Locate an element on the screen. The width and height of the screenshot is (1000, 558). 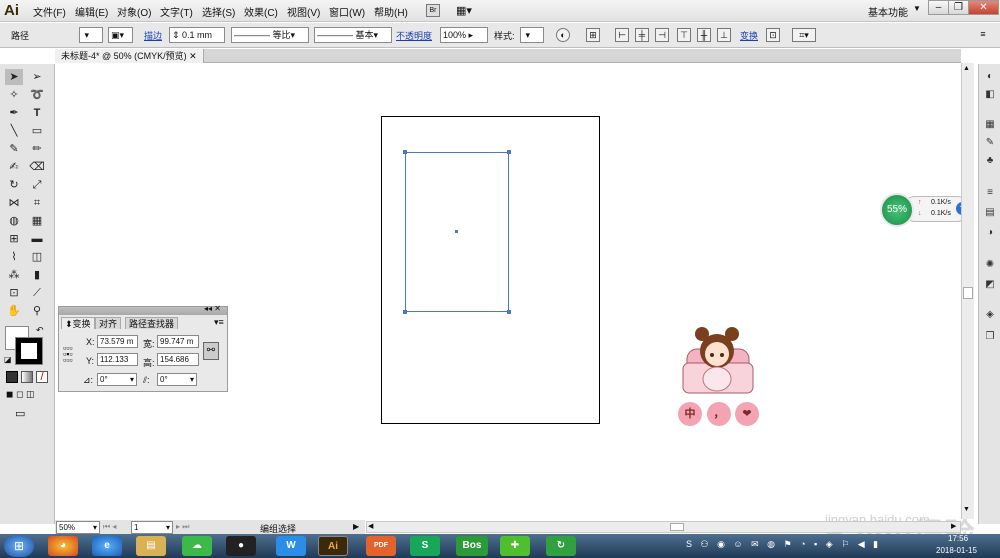
transparency-panel-icon: ◑ is located at coordinates (990, 232).